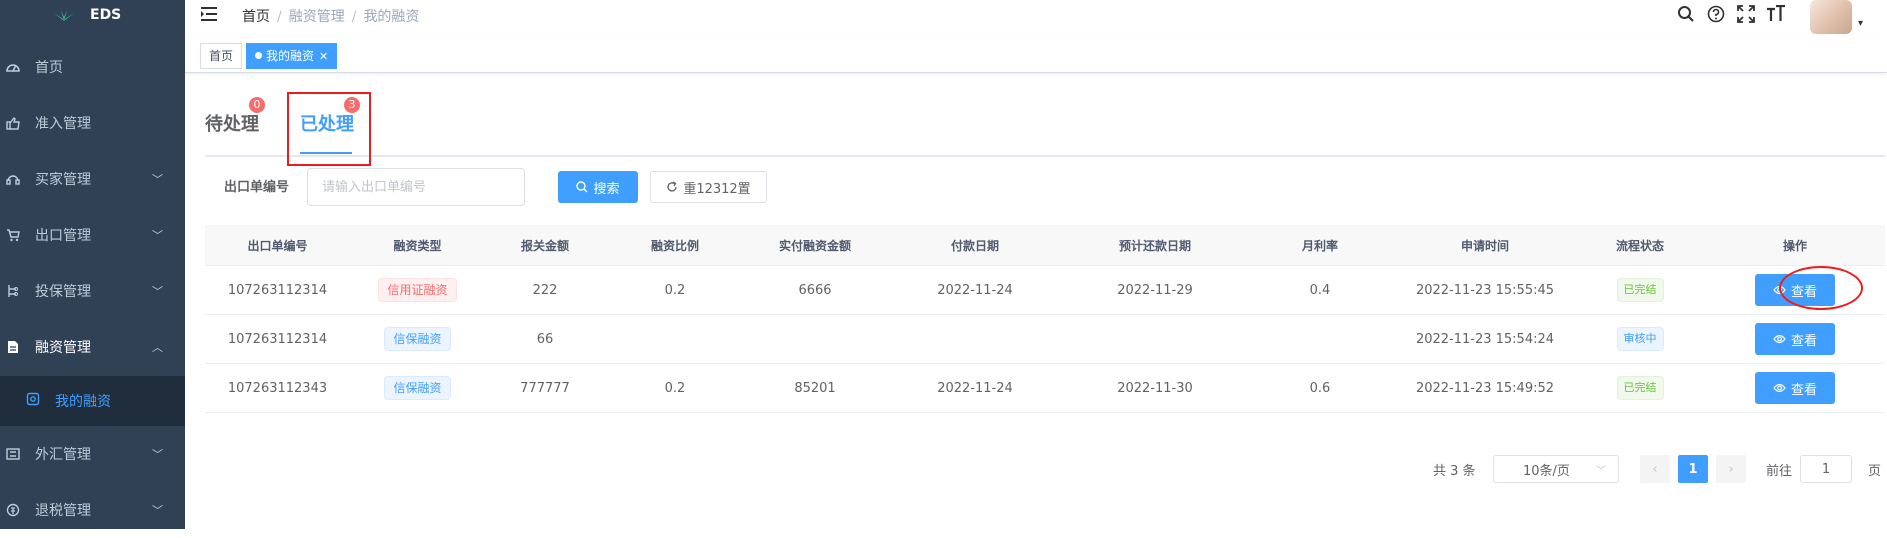  What do you see at coordinates (323, 56) in the screenshot?
I see `close-icon: ✕` at bounding box center [323, 56].